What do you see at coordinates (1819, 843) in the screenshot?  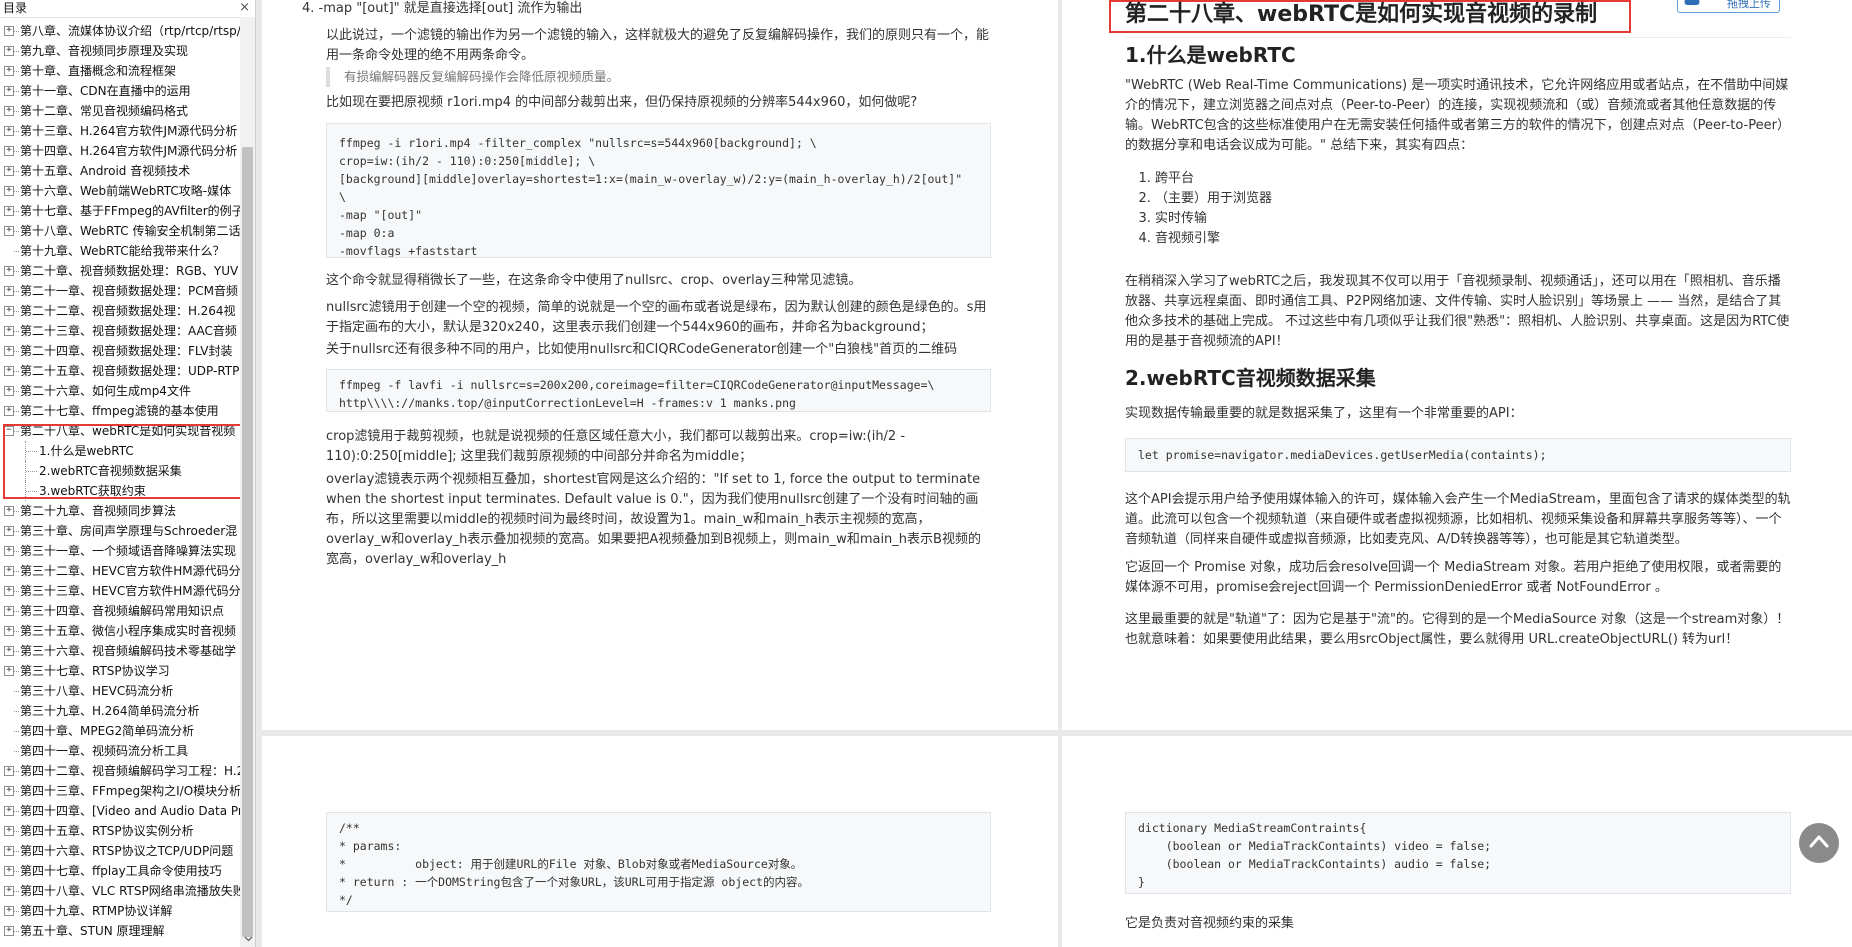 I see `scroll-top-button` at bounding box center [1819, 843].